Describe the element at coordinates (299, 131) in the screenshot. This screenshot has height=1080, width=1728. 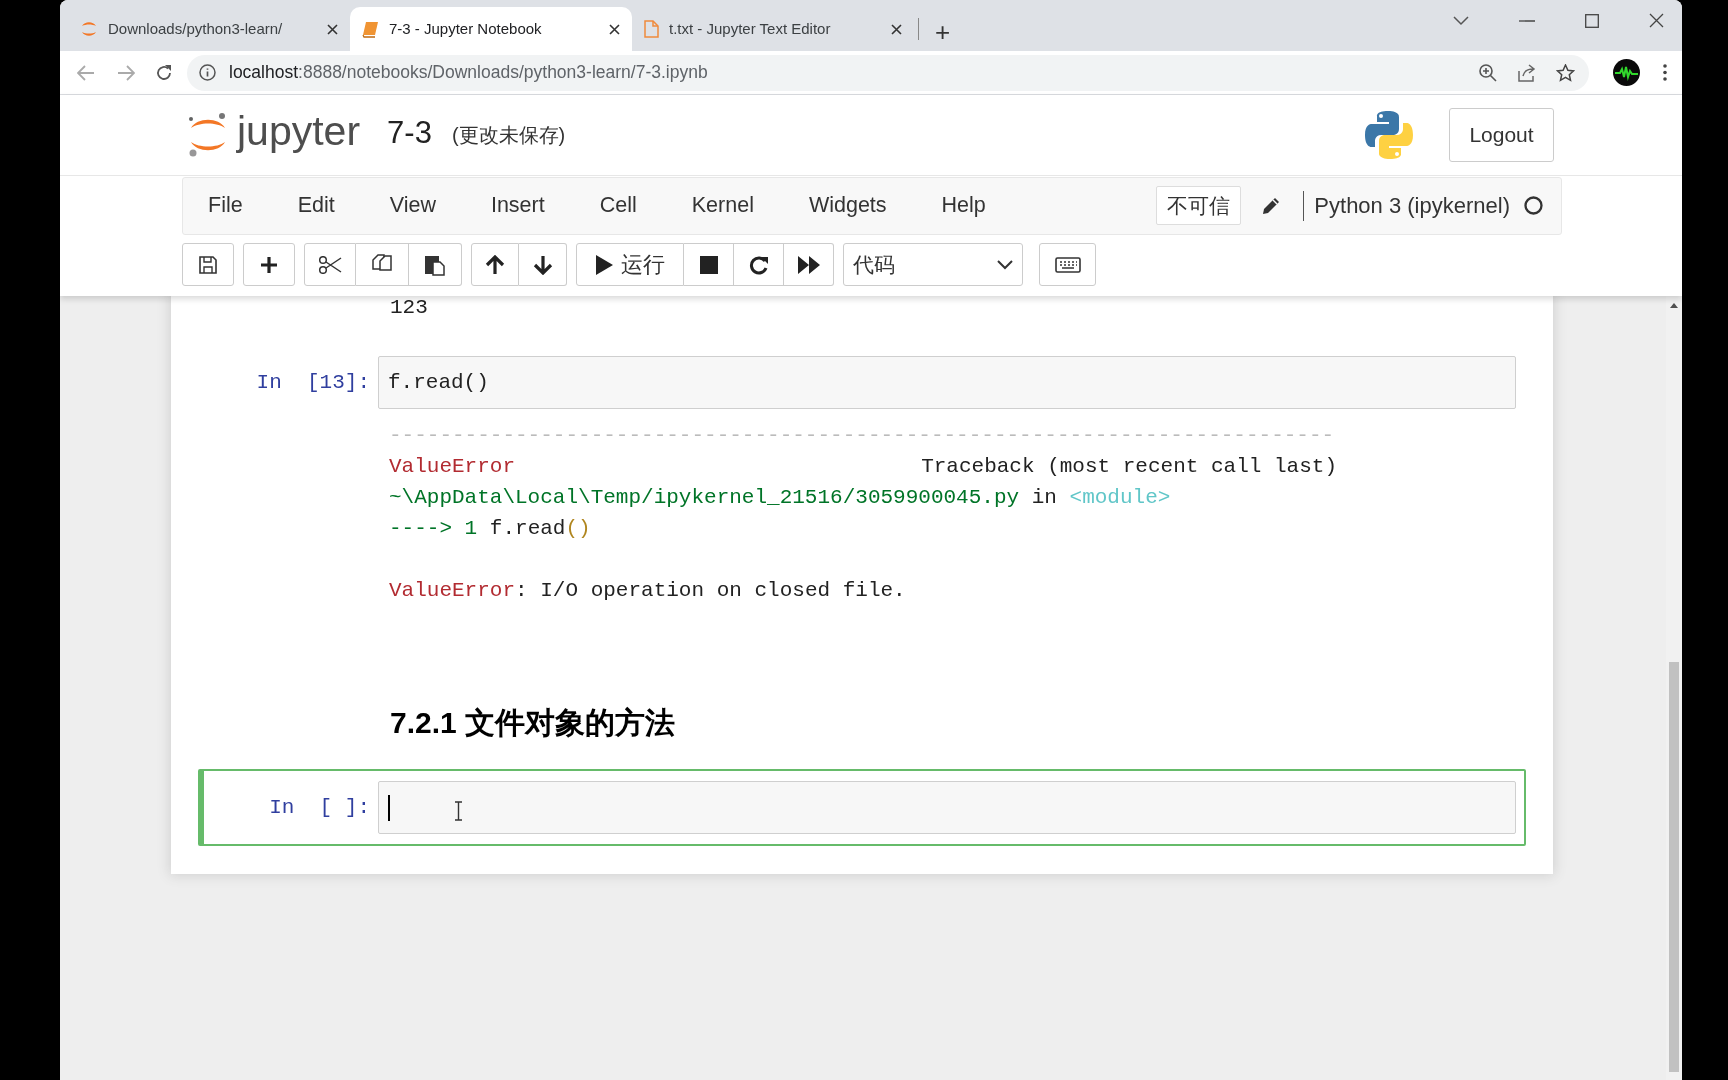
I see `logo-wordmark: jupyter` at that location.